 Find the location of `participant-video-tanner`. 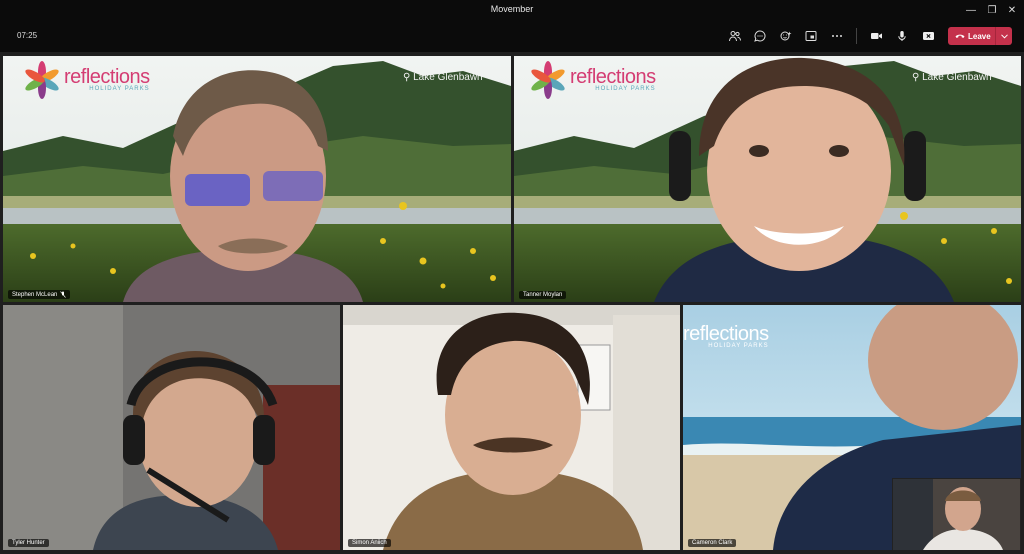

participant-video-tanner is located at coordinates (804, 179).